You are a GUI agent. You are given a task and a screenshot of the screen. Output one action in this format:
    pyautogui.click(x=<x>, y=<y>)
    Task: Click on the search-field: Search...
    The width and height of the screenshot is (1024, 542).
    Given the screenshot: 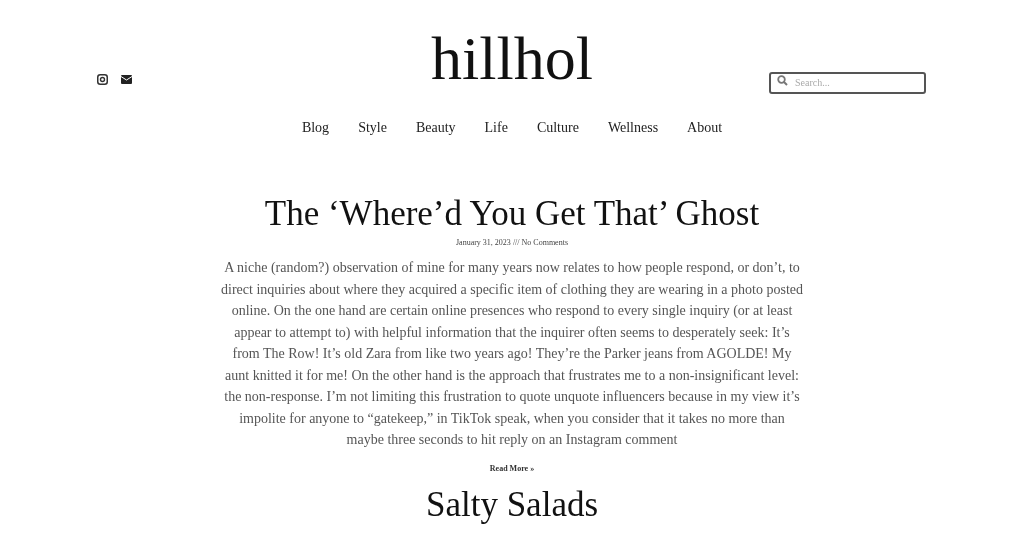 What is the action you would take?
    pyautogui.click(x=847, y=82)
    